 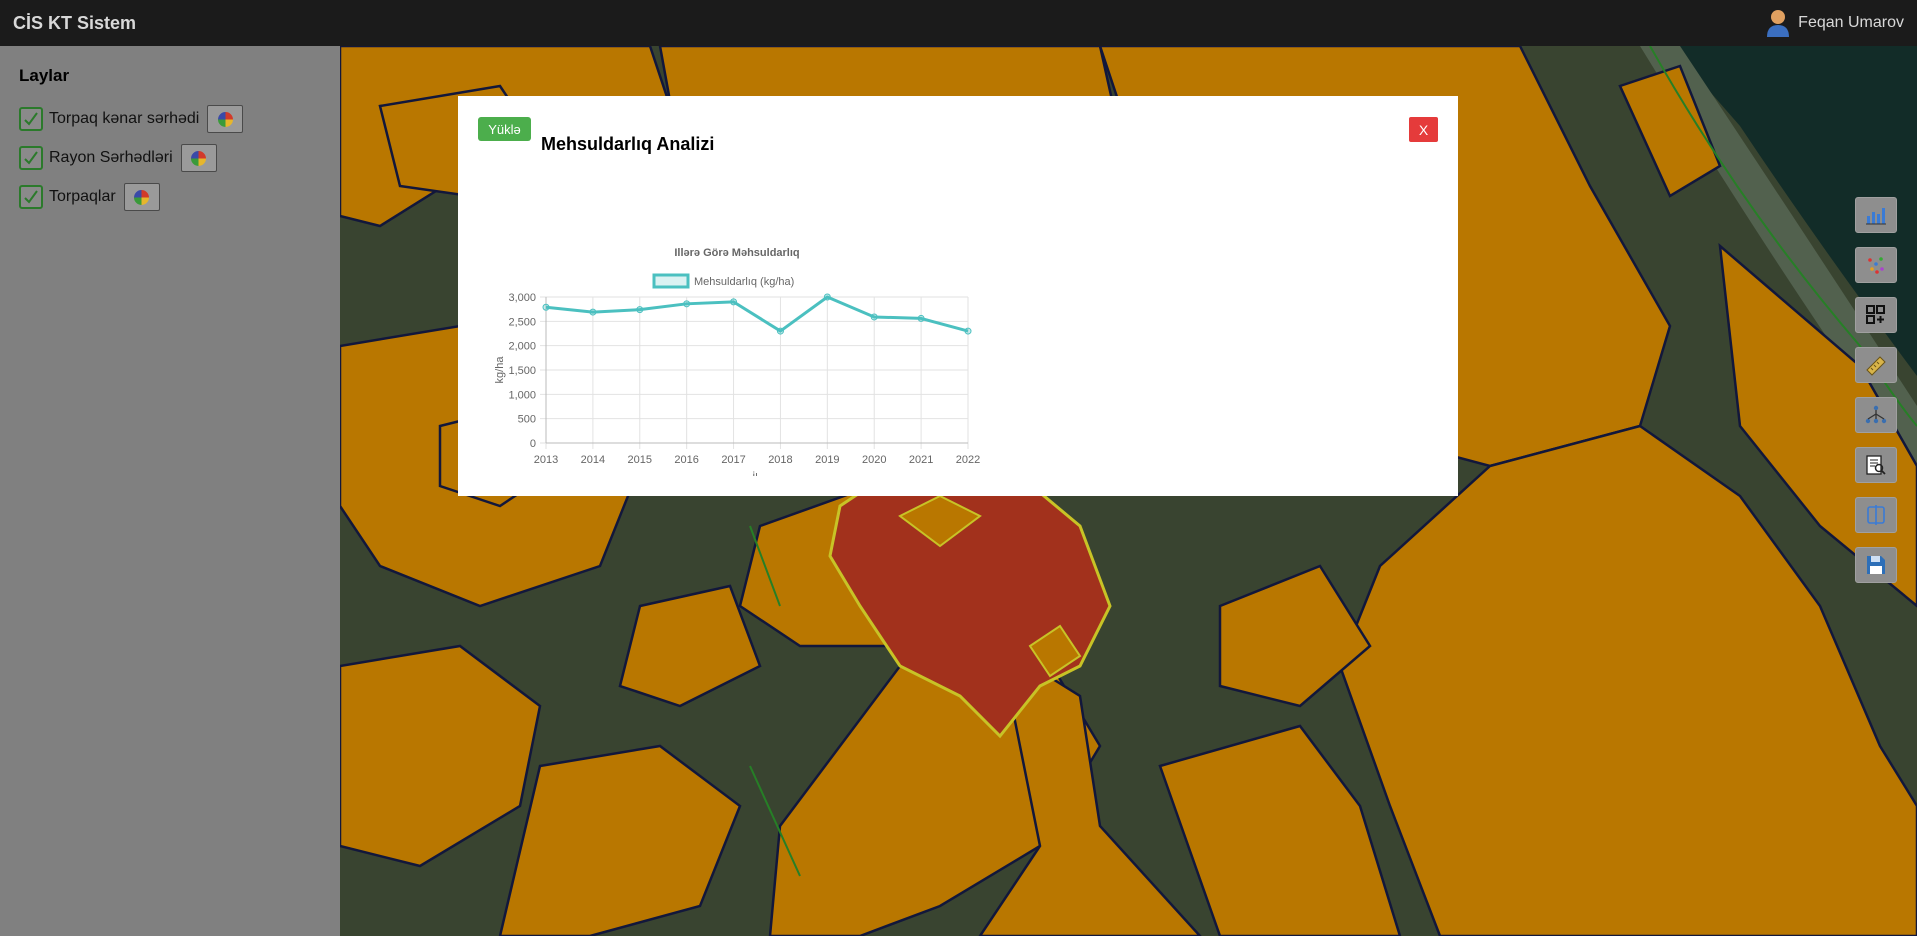 I want to click on y-axis-title: kg/ha, so click(x=500, y=370).